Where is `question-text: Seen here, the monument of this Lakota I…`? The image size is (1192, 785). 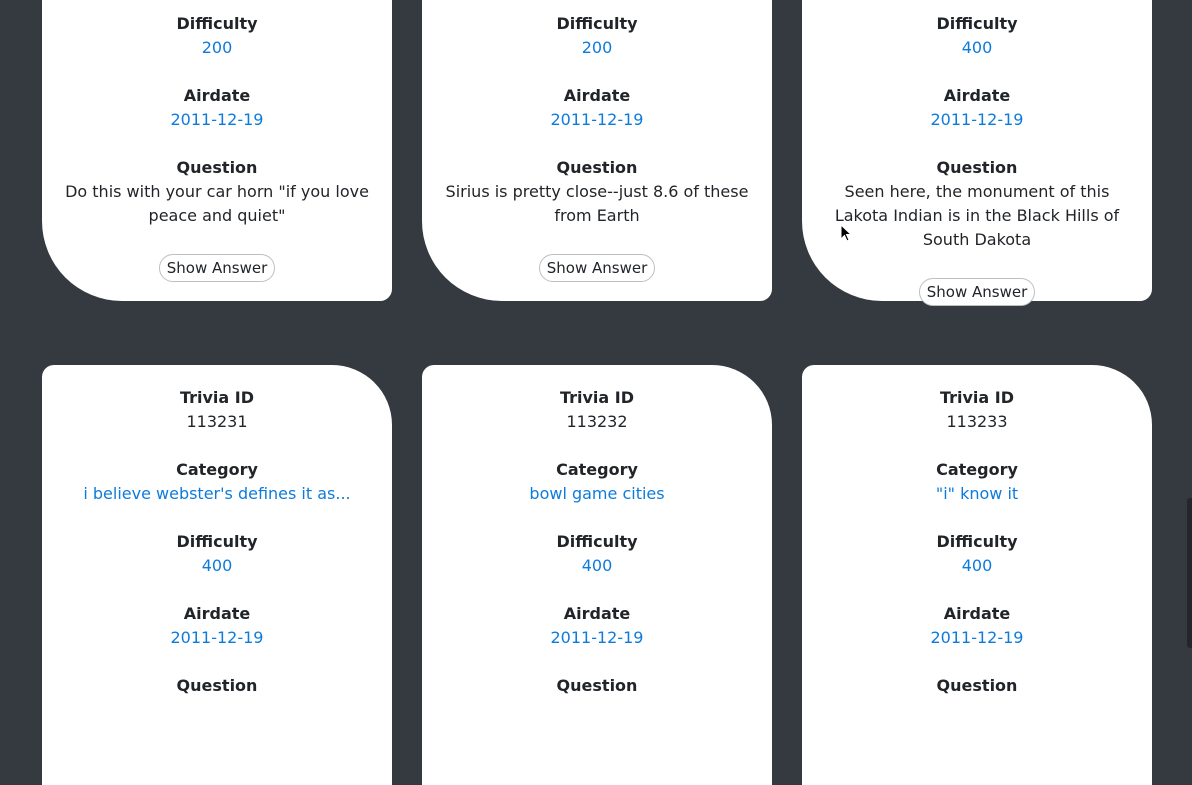 question-text: Seen here, the monument of this Lakota I… is located at coordinates (977, 215).